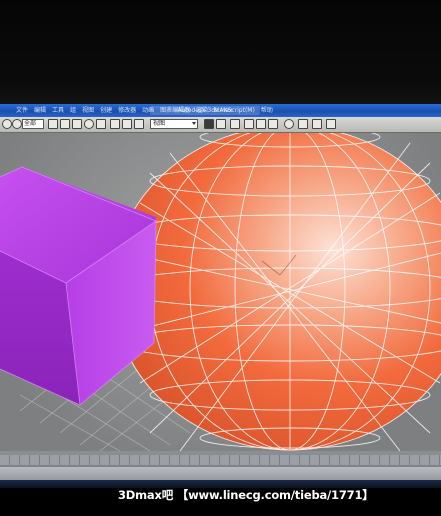 Image resolution: width=441 pixels, height=516 pixels. I want to click on curve-editor-icon, so click(249, 124).